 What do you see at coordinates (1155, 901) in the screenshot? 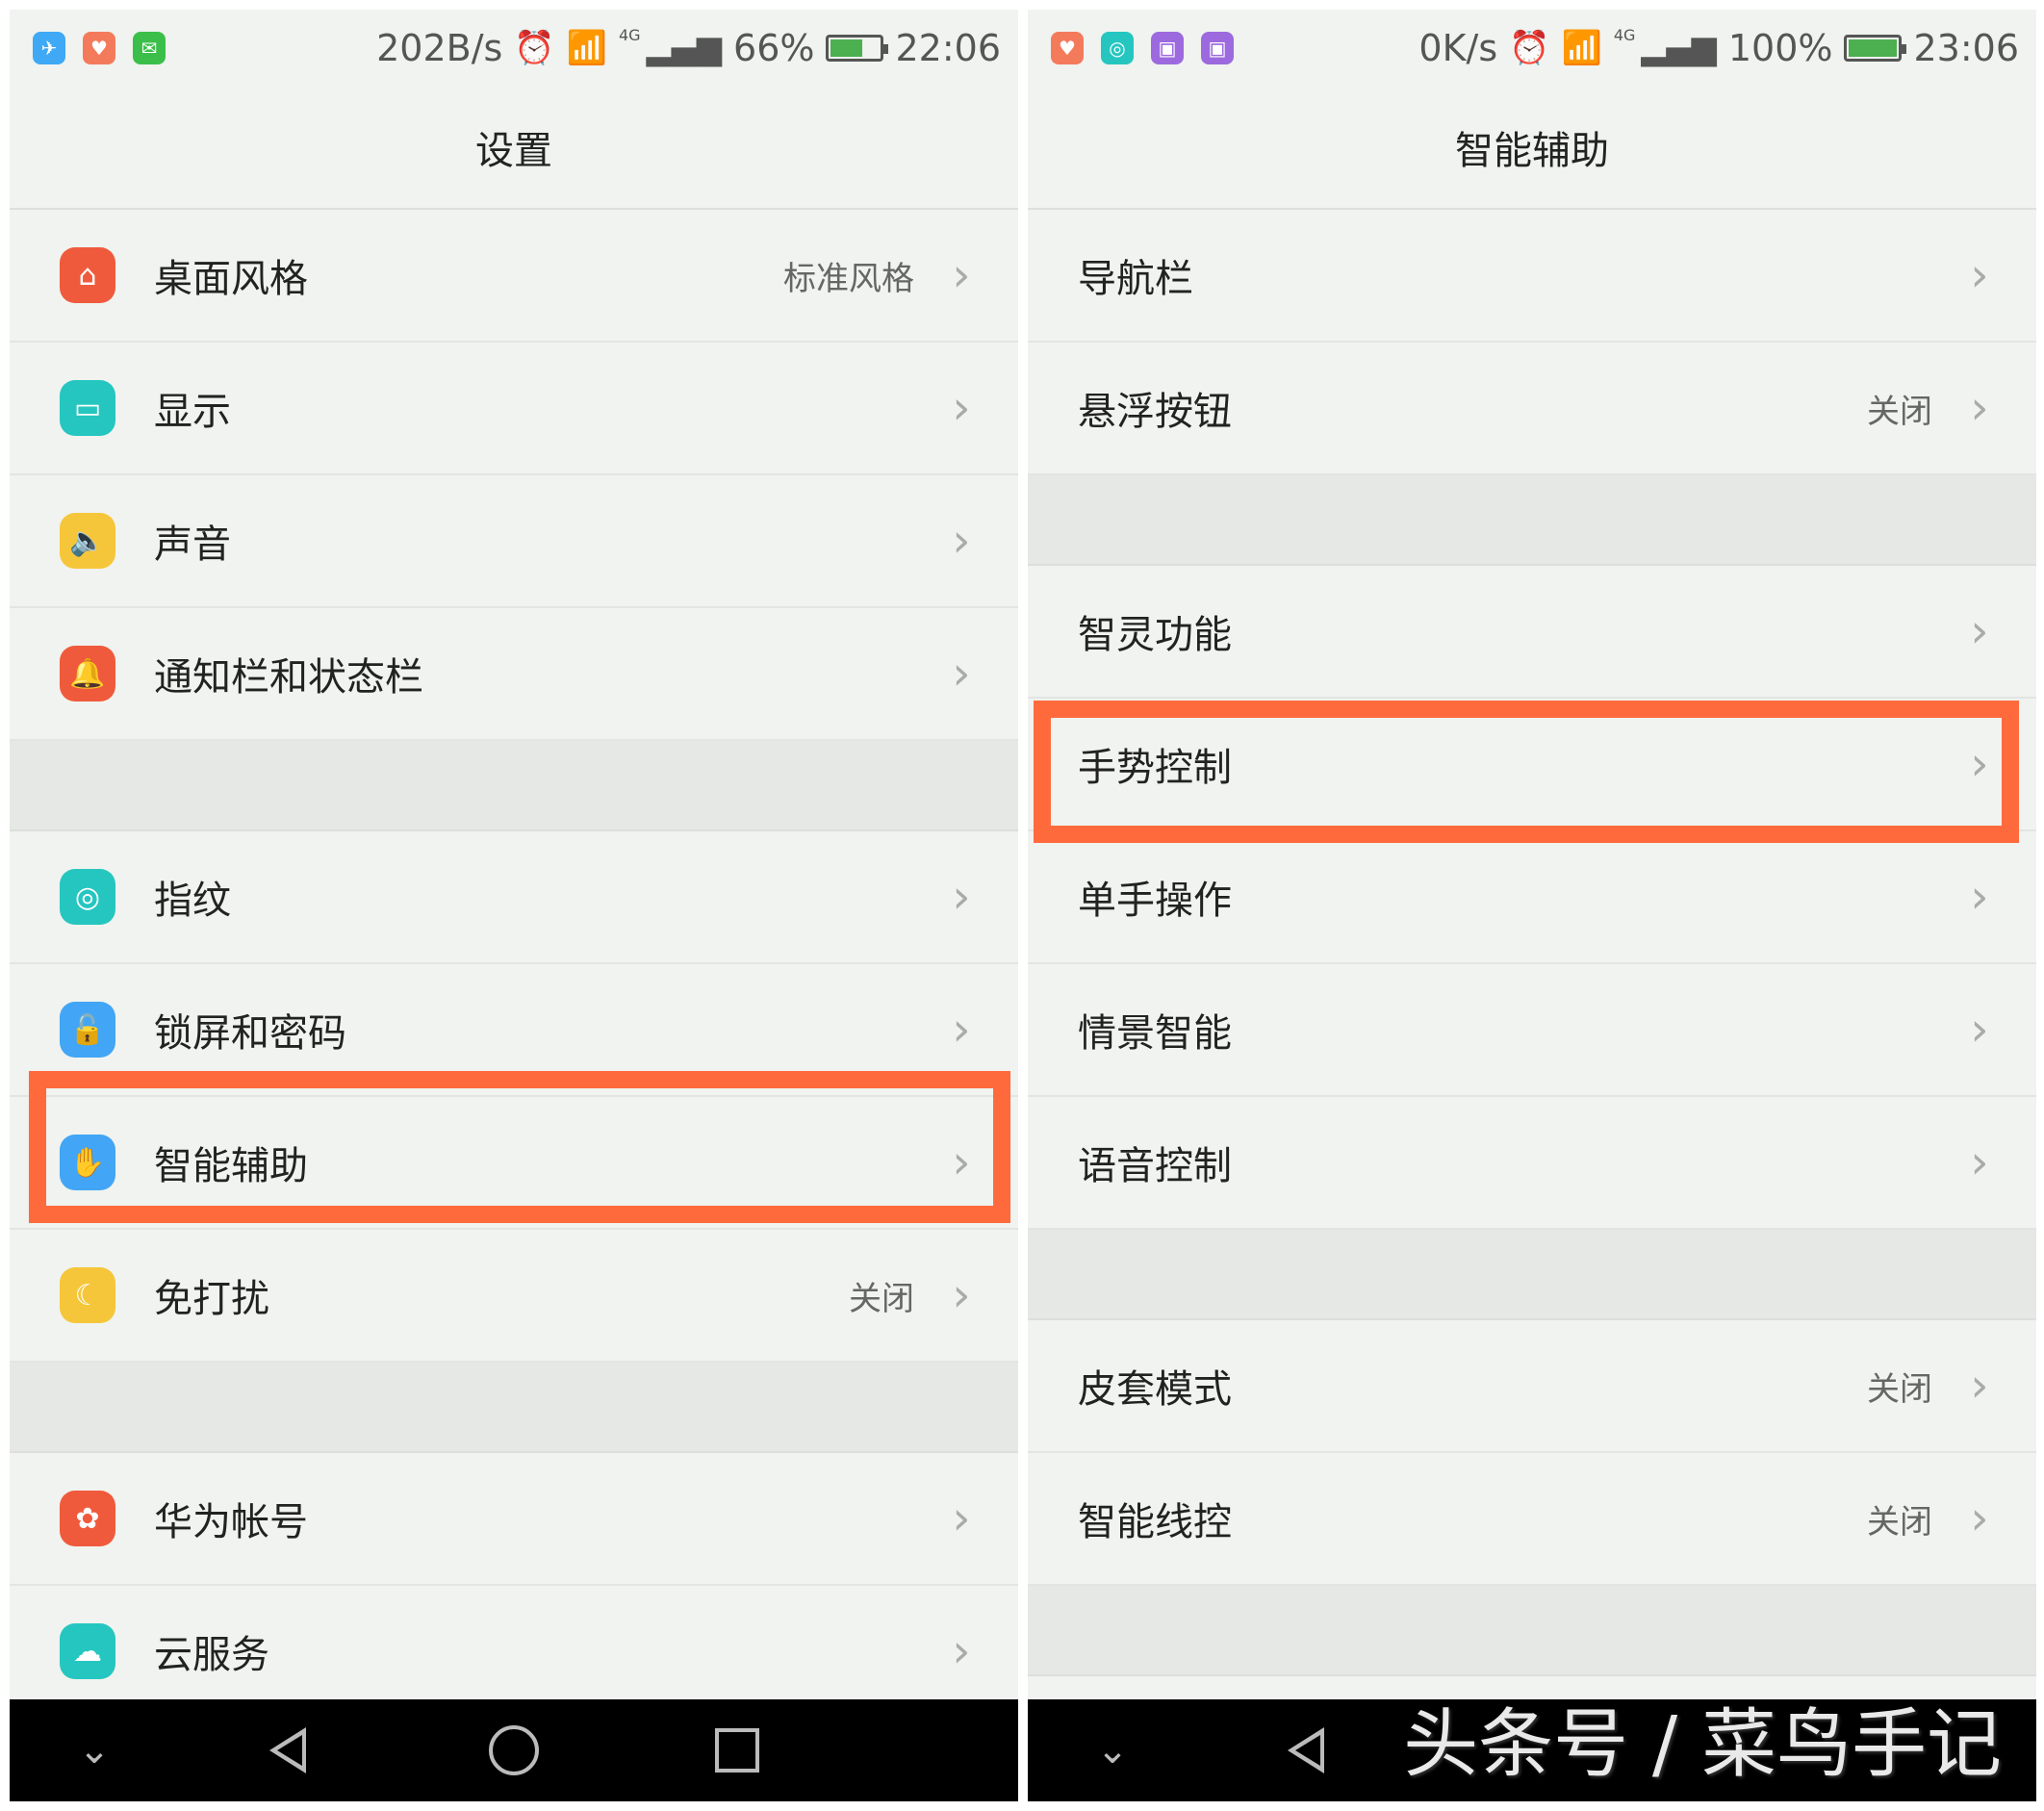
I see `row-label: 单手操作` at bounding box center [1155, 901].